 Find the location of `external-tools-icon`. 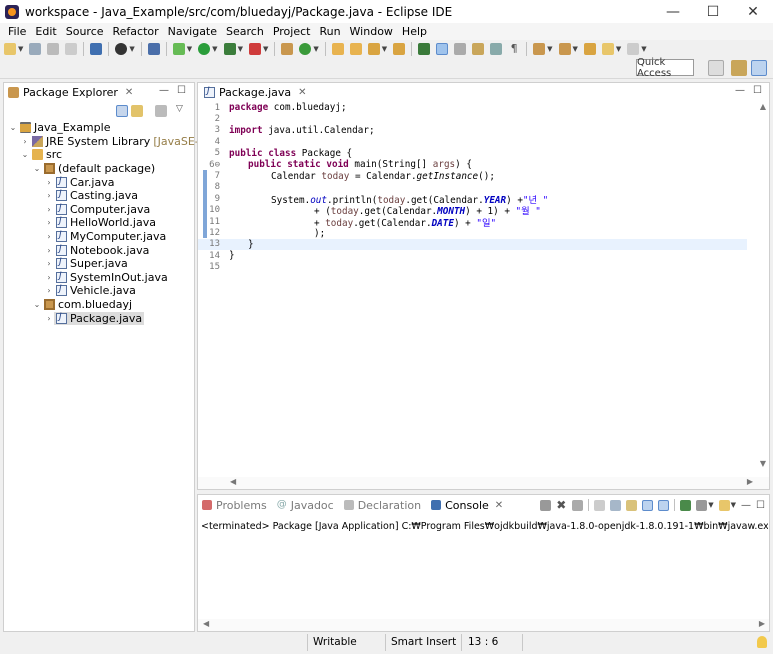

external-tools-icon is located at coordinates (254, 49).